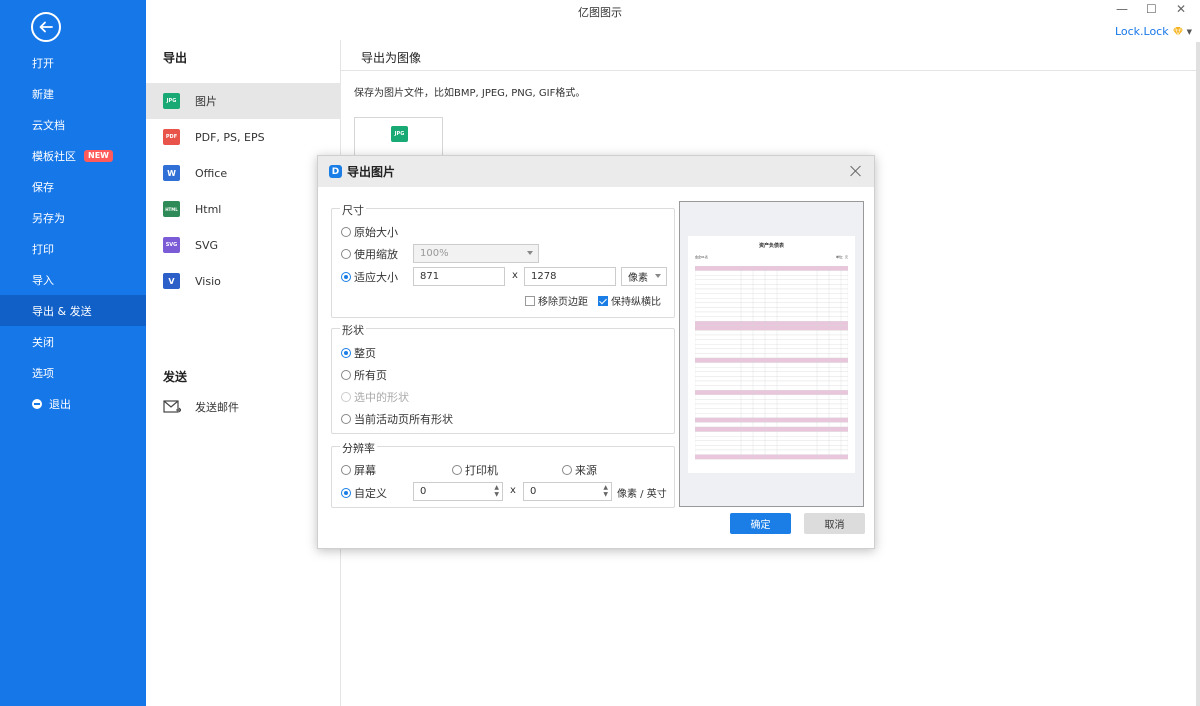 This screenshot has width=1200, height=706. Describe the element at coordinates (73, 372) in the screenshot. I see `sidebar-item-options: 选项` at that location.